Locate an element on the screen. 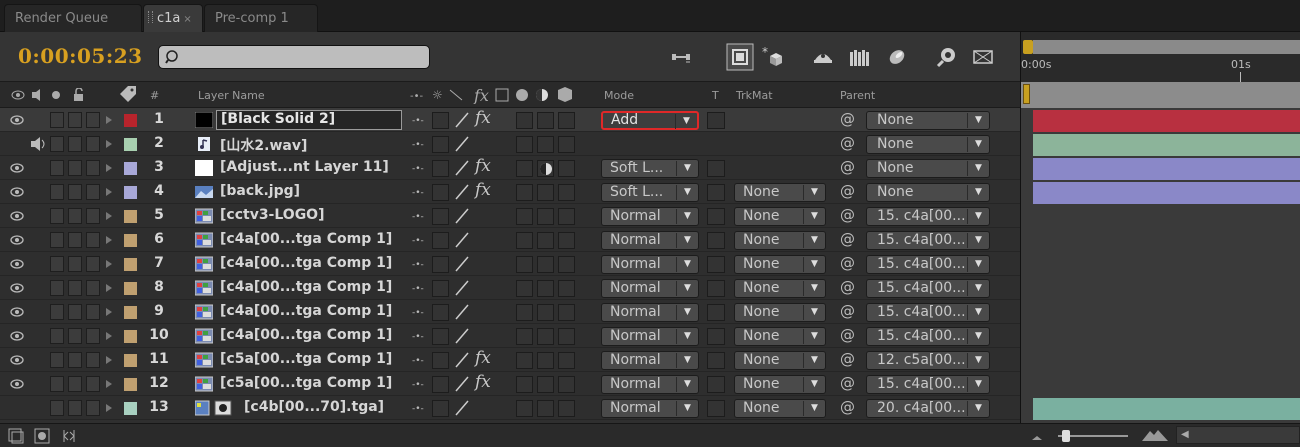 The image size is (1300, 447). header-trkmat: TrkMat is located at coordinates (754, 95).